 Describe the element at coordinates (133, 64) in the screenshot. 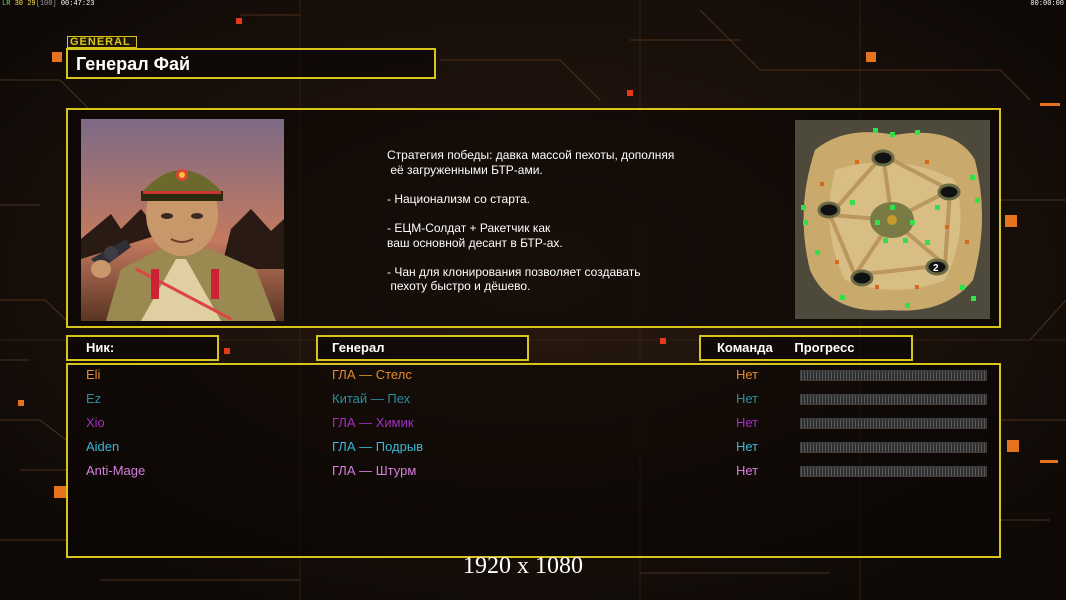

I see `general-title: Генерал Фай` at that location.